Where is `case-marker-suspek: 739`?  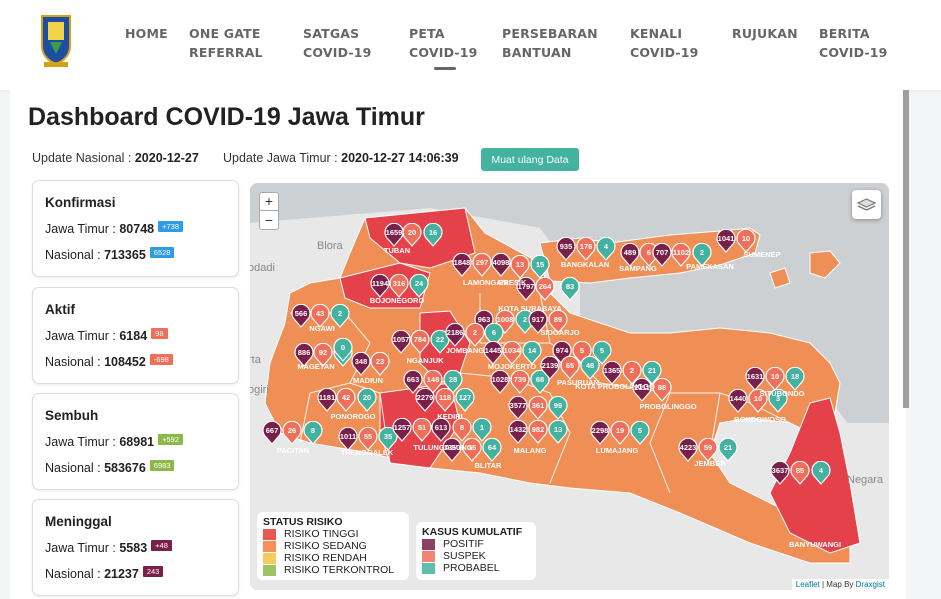
case-marker-suspek: 739 is located at coordinates (520, 382).